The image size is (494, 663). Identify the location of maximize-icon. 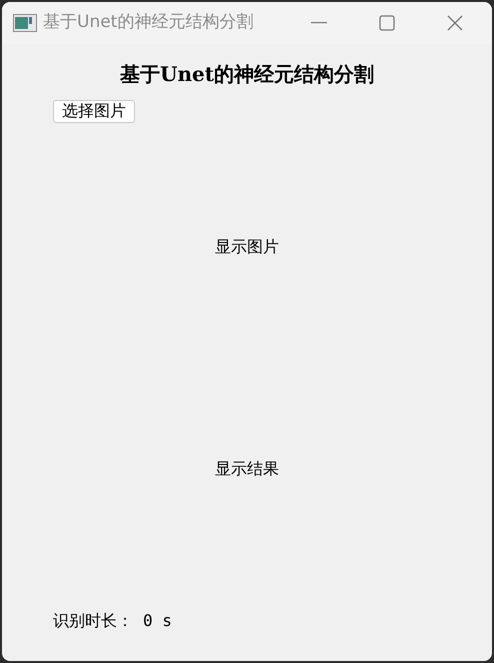
(387, 23).